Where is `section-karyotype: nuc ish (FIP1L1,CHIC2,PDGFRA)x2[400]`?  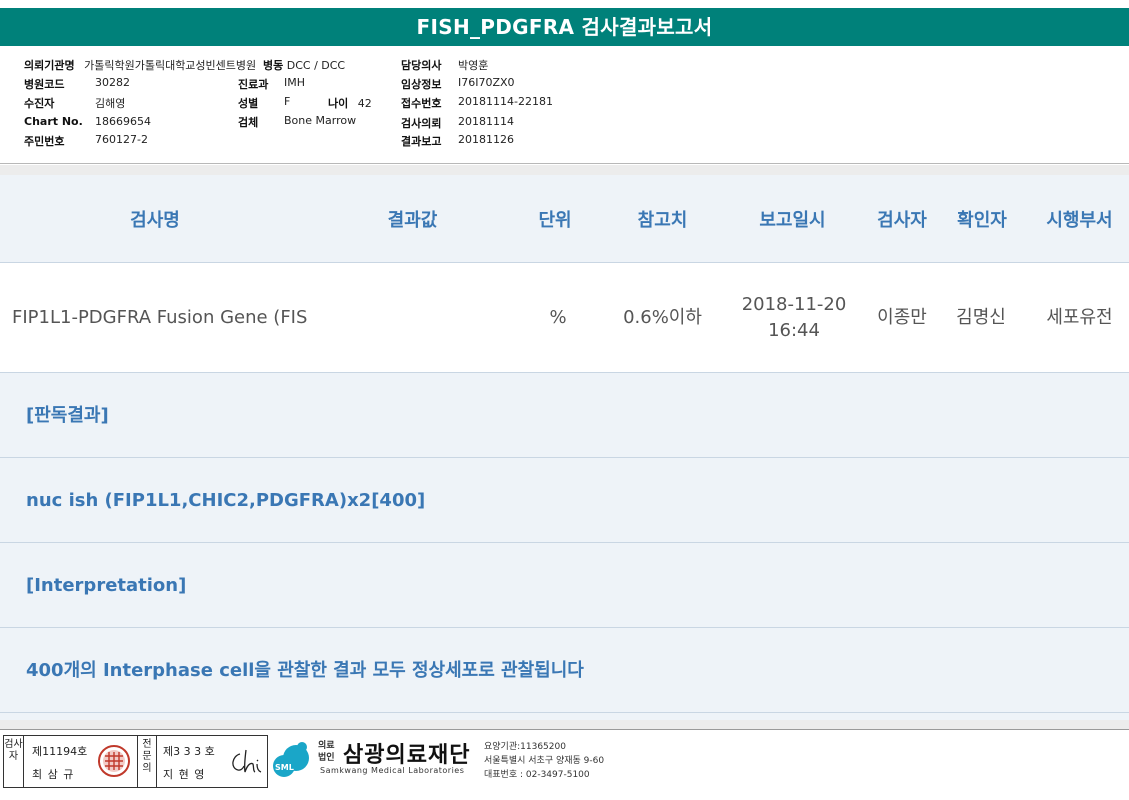 section-karyotype: nuc ish (FIP1L1,CHIC2,PDGFRA)x2[400] is located at coordinates (564, 500).